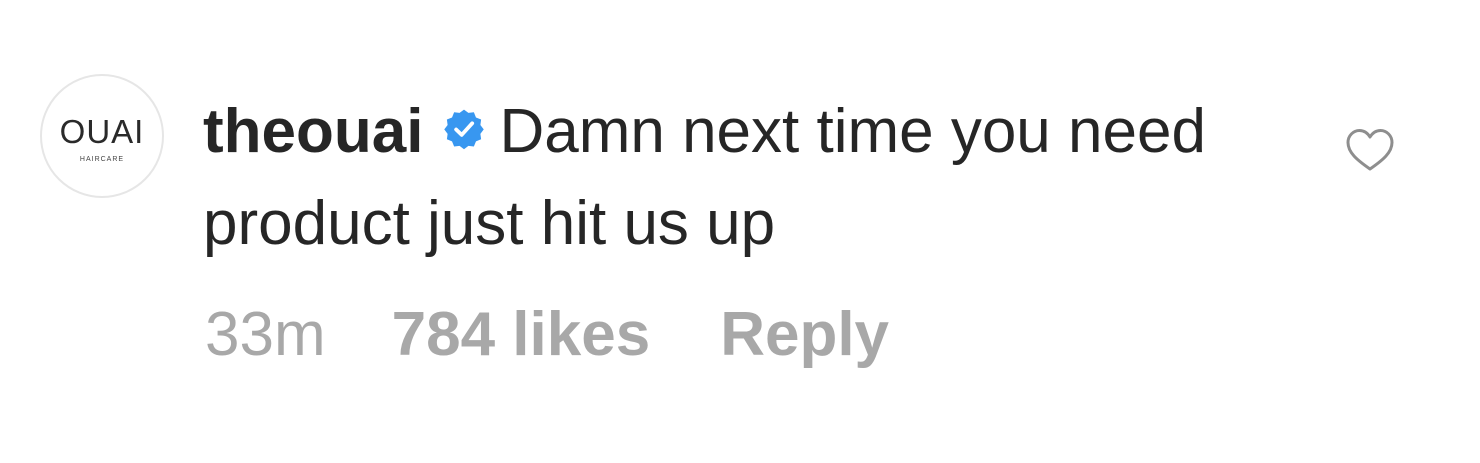  I want to click on timestamp: 33m, so click(265, 334).